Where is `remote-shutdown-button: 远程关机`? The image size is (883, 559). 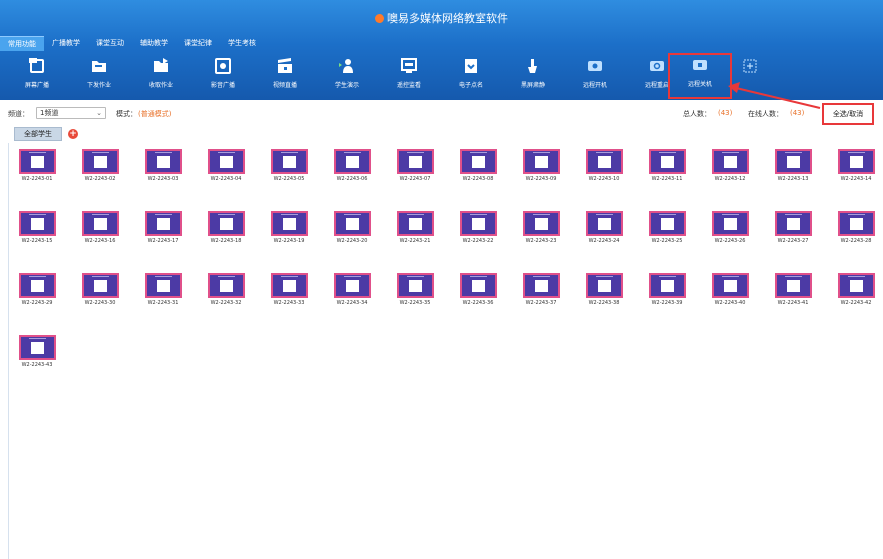 remote-shutdown-button: 远程关机 is located at coordinates (700, 76).